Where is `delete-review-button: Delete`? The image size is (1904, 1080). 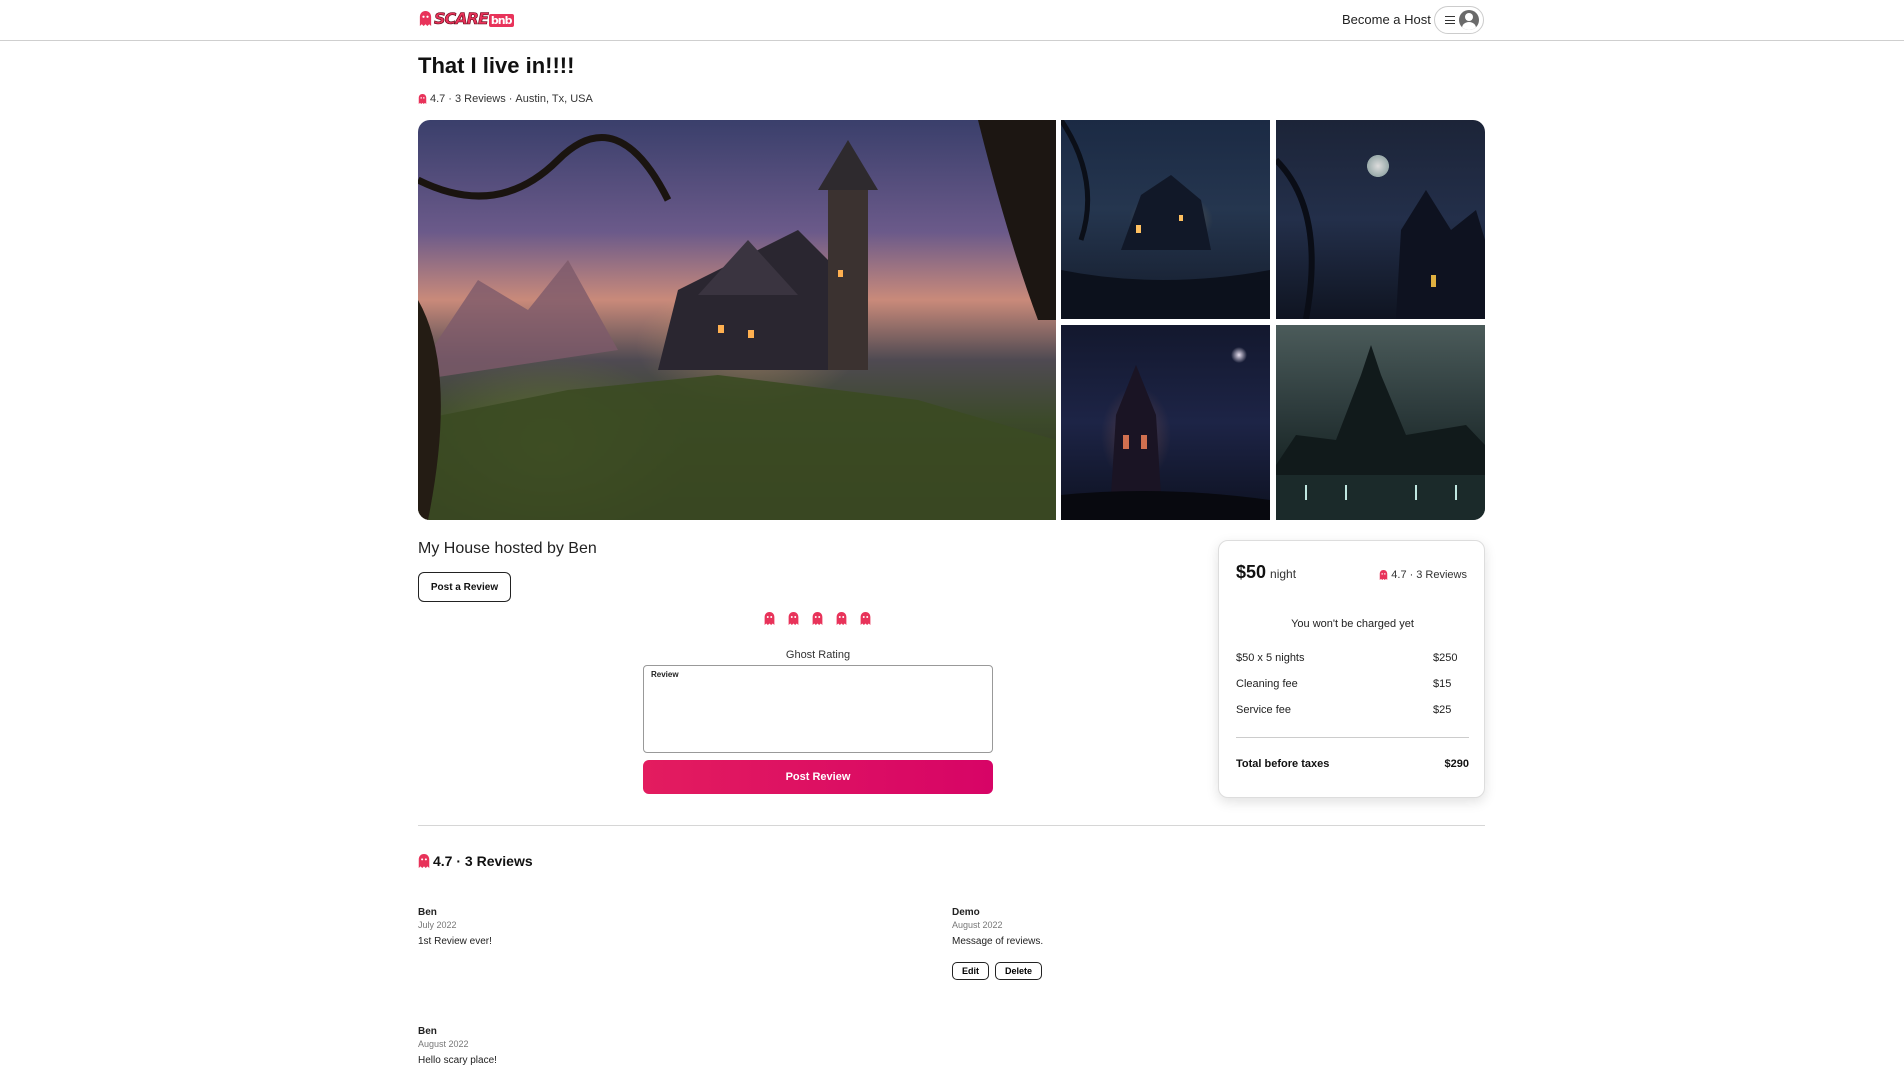
delete-review-button: Delete is located at coordinates (1019, 971).